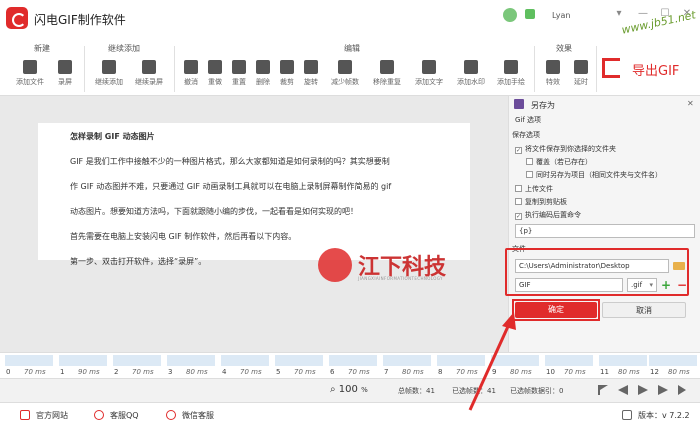 The image size is (700, 426). What do you see at coordinates (556, 310) in the screenshot?
I see `ok-button: 确定` at bounding box center [556, 310].